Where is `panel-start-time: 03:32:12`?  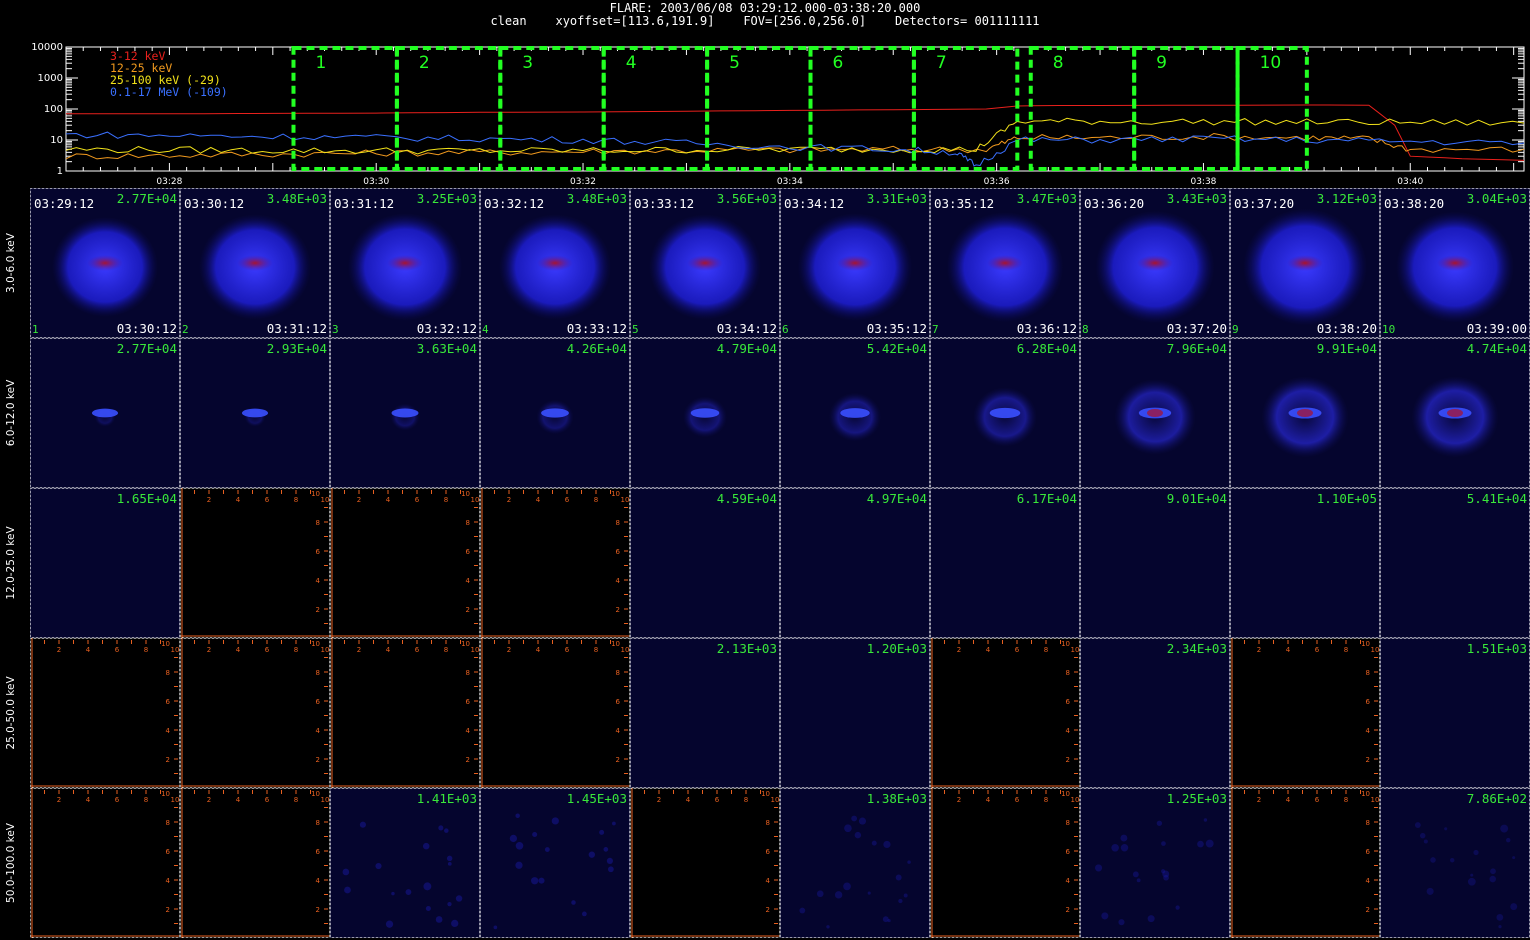 panel-start-time: 03:32:12 is located at coordinates (514, 203).